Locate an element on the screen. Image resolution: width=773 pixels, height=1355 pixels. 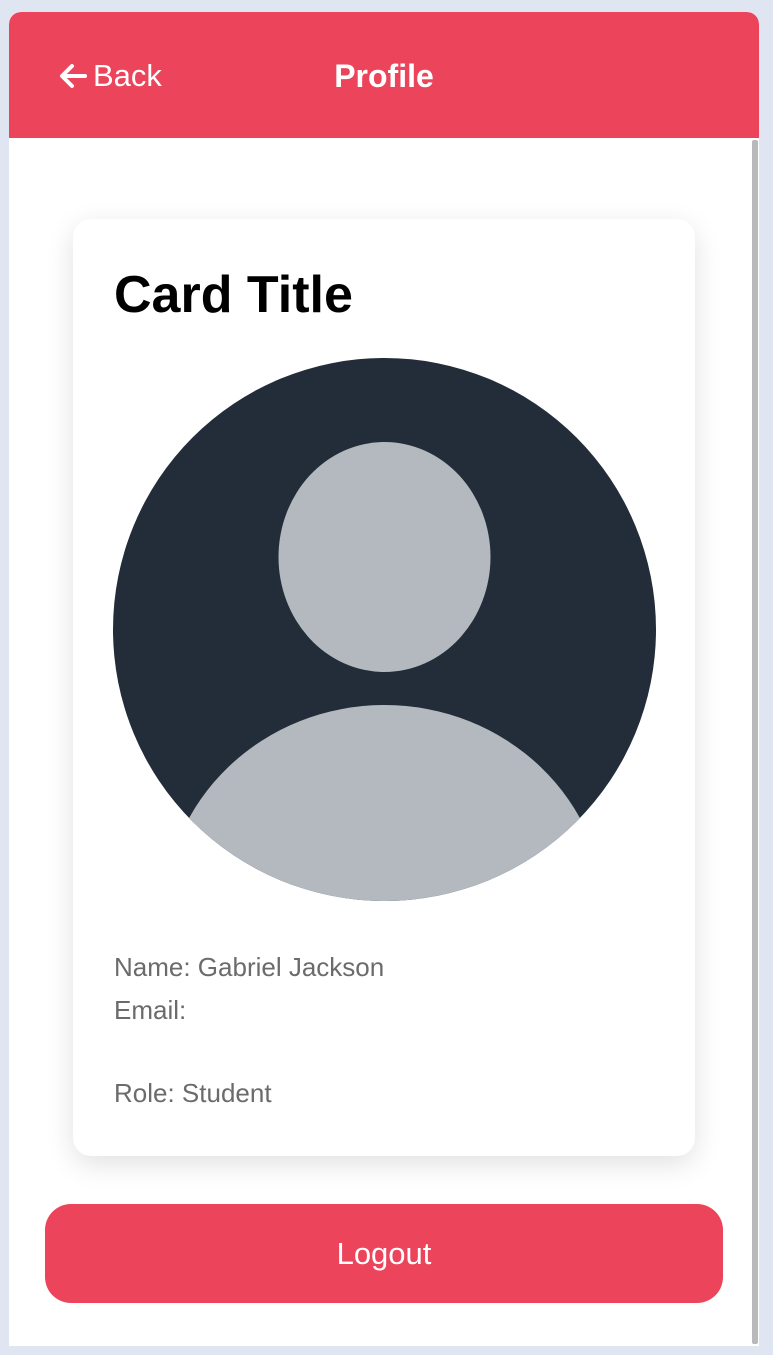
page-title: Profile is located at coordinates (384, 76).